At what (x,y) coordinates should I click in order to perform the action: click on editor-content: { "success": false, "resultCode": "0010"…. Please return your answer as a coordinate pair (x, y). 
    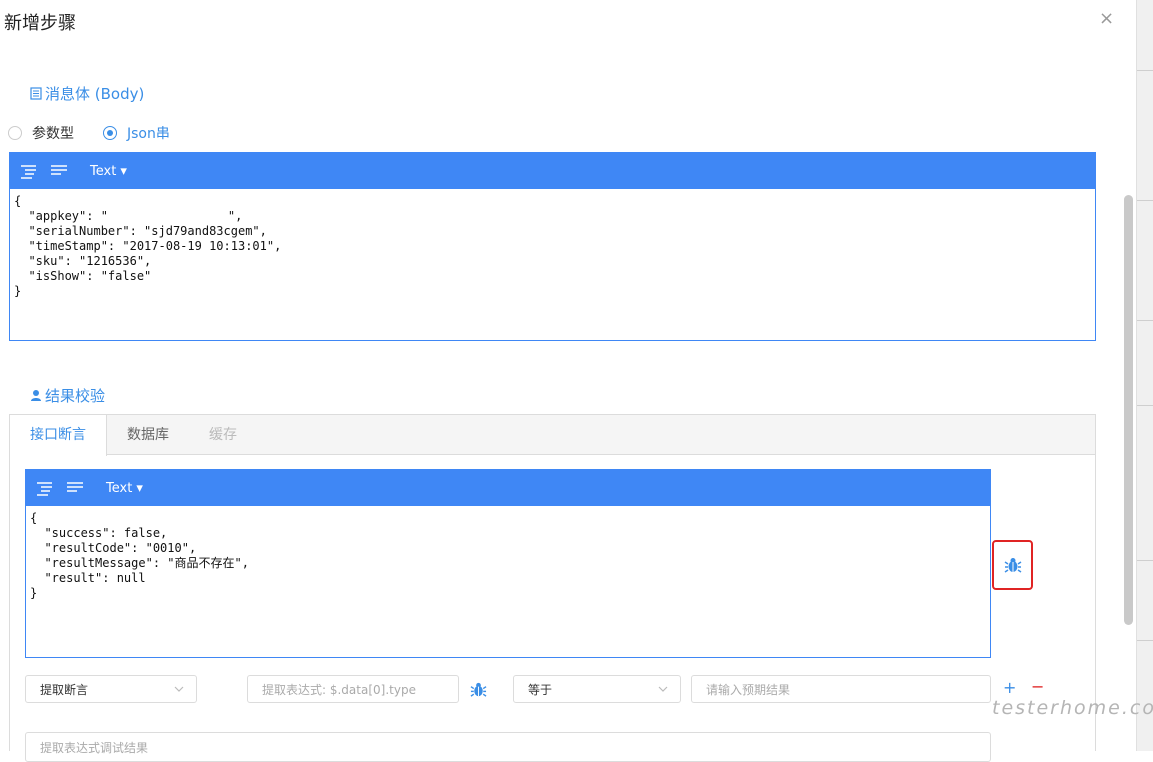
    Looking at the image, I should click on (508, 556).